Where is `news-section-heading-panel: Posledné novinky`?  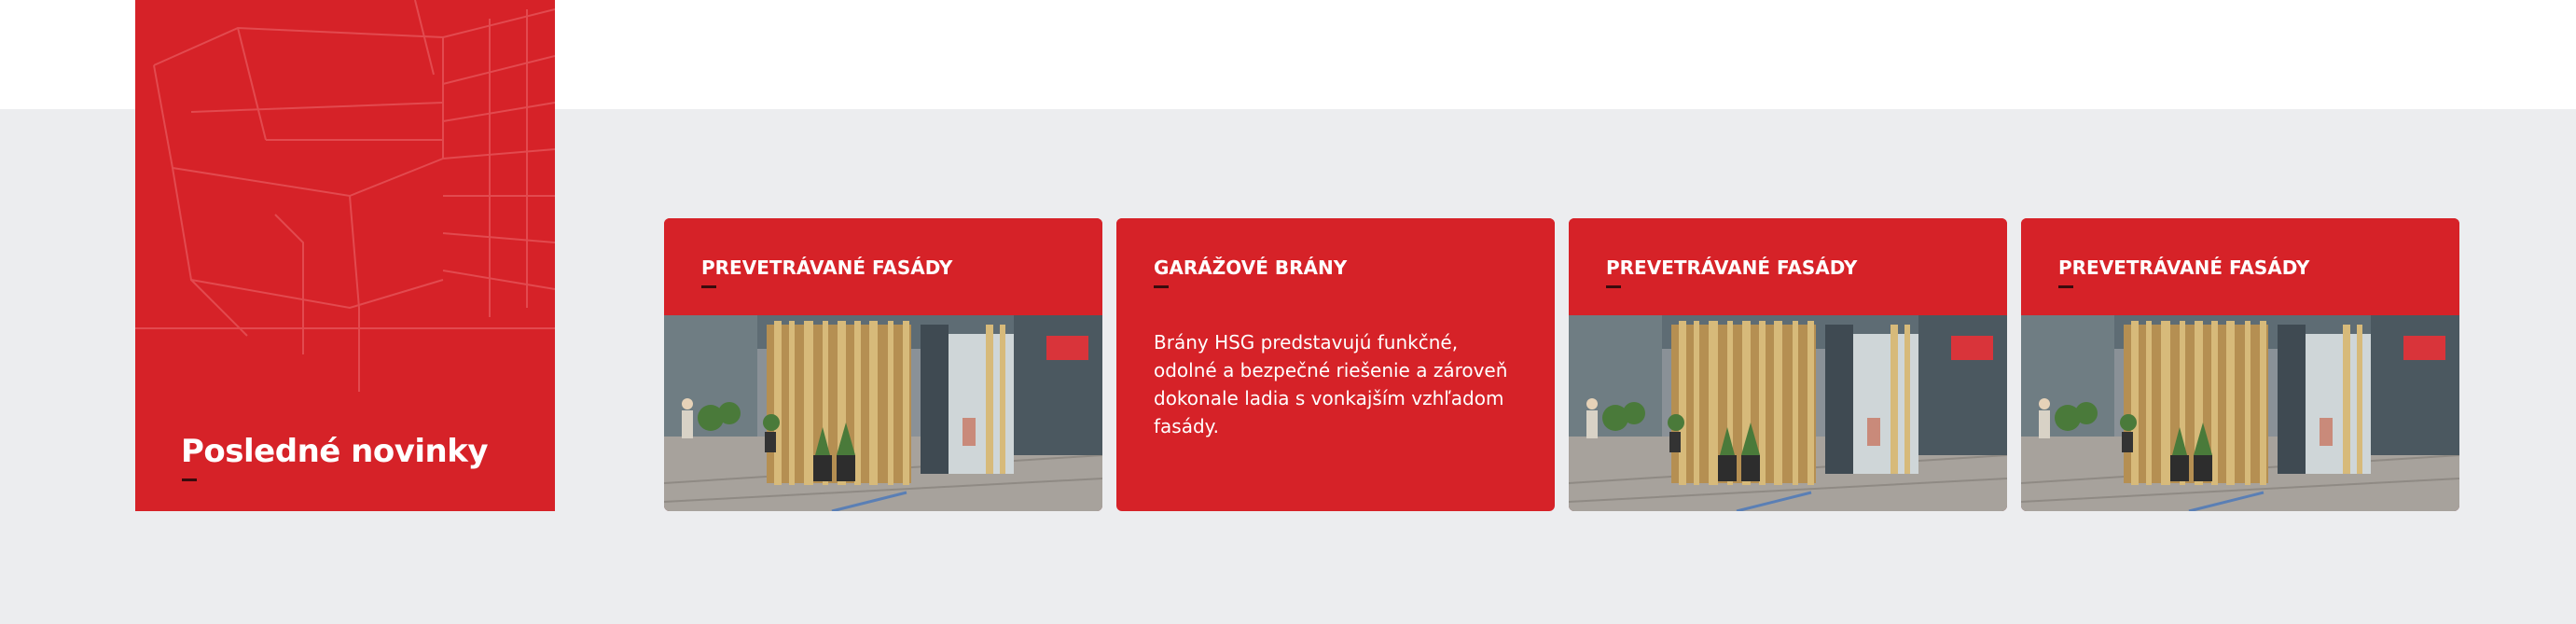 news-section-heading-panel: Posledné novinky is located at coordinates (345, 255).